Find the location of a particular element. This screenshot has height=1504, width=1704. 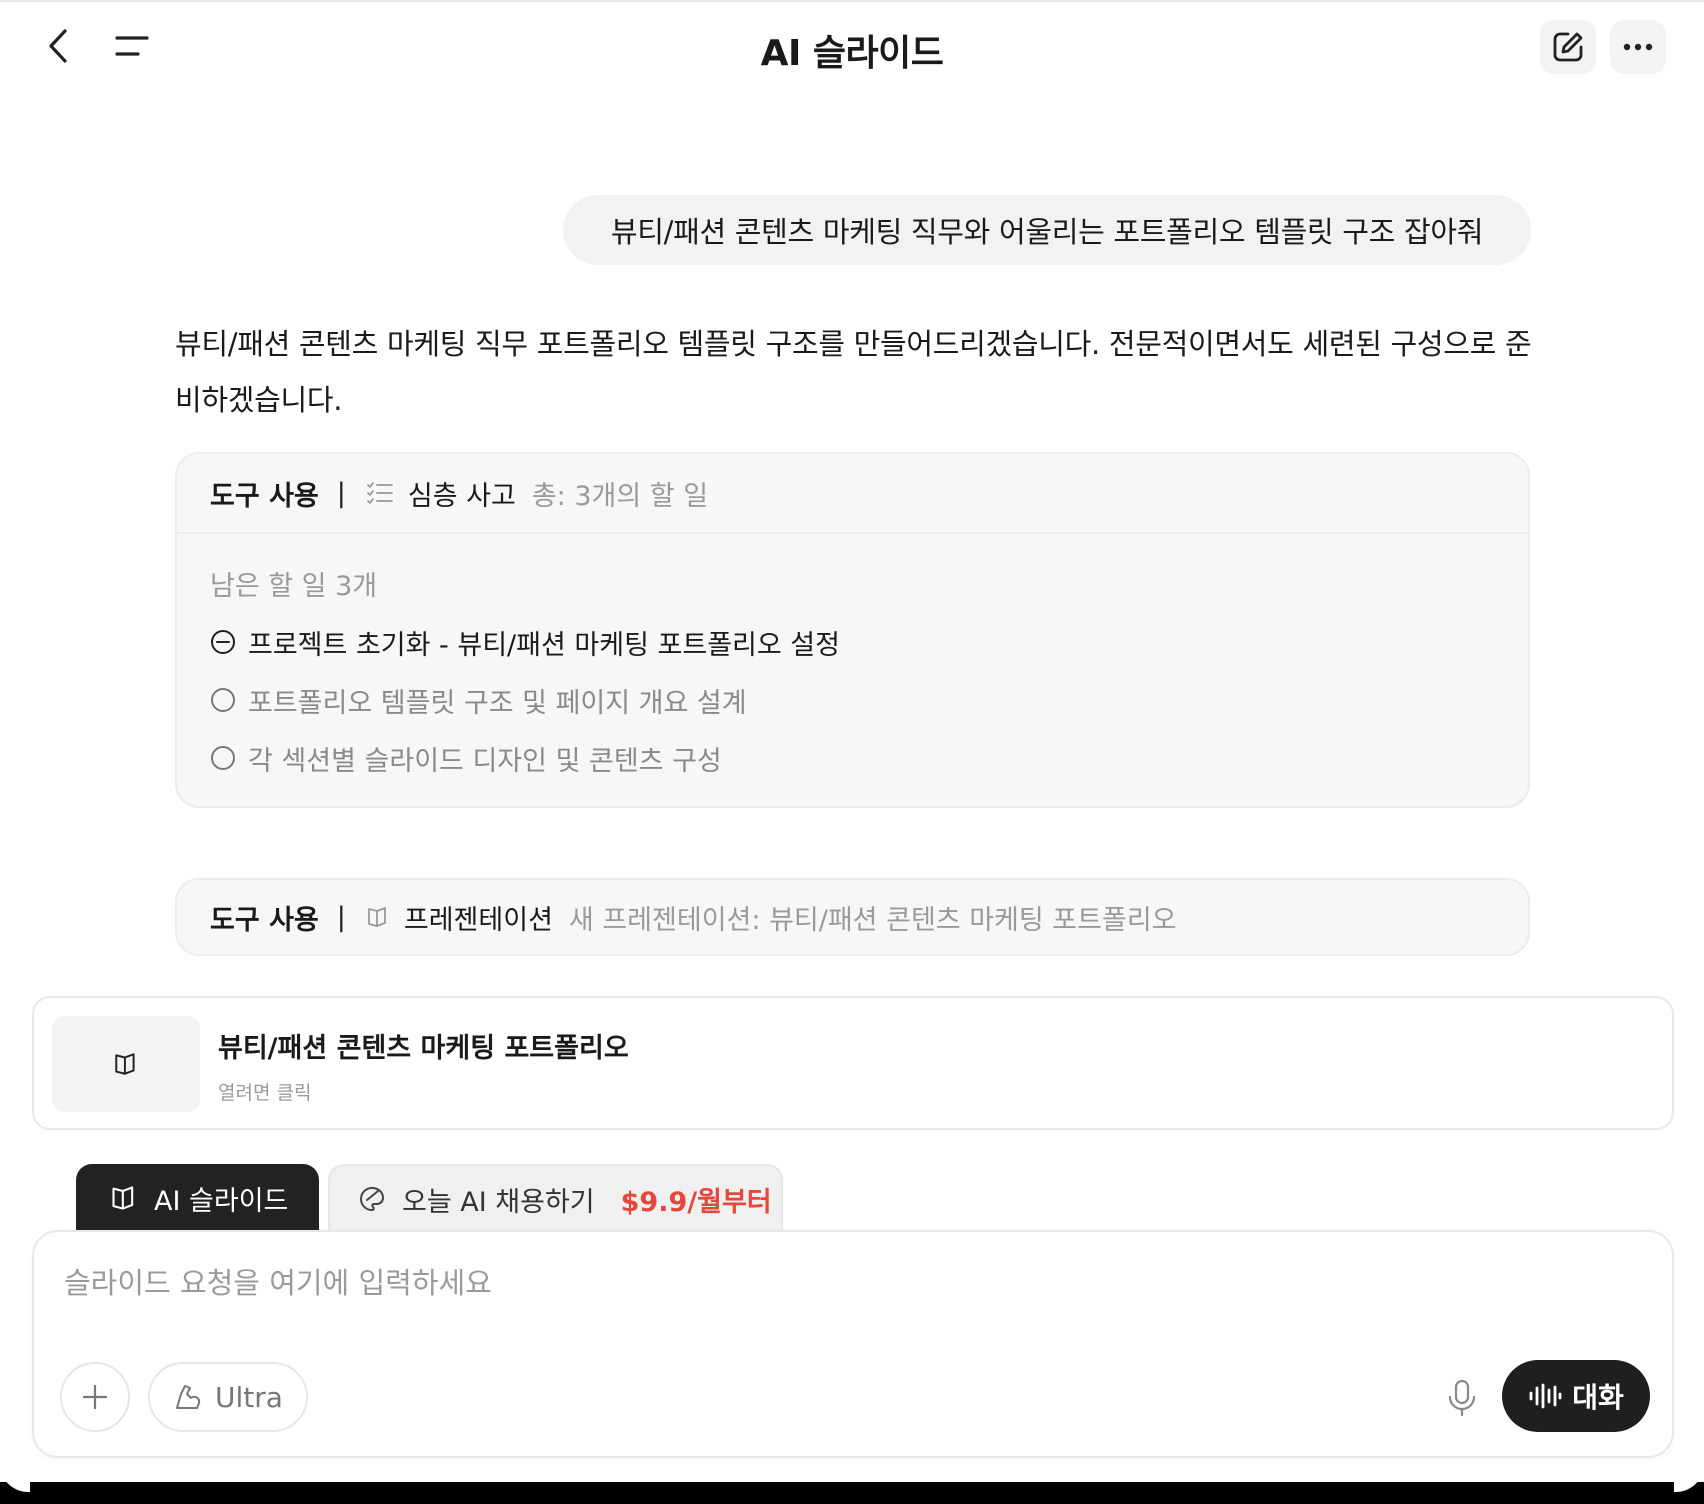

prompt-input is located at coordinates (814, 1283).